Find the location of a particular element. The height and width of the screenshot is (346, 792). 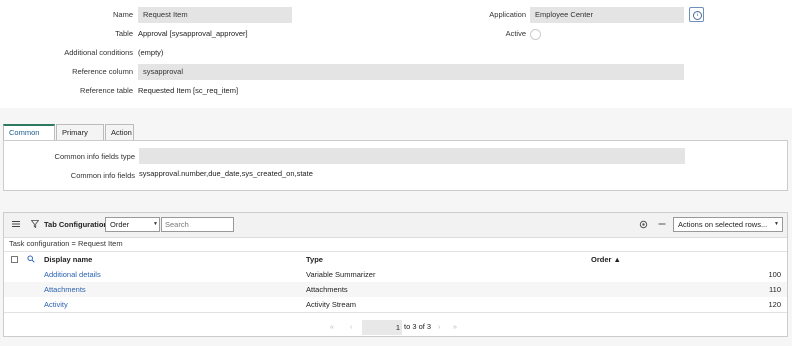

info-icon: i is located at coordinates (697, 15).